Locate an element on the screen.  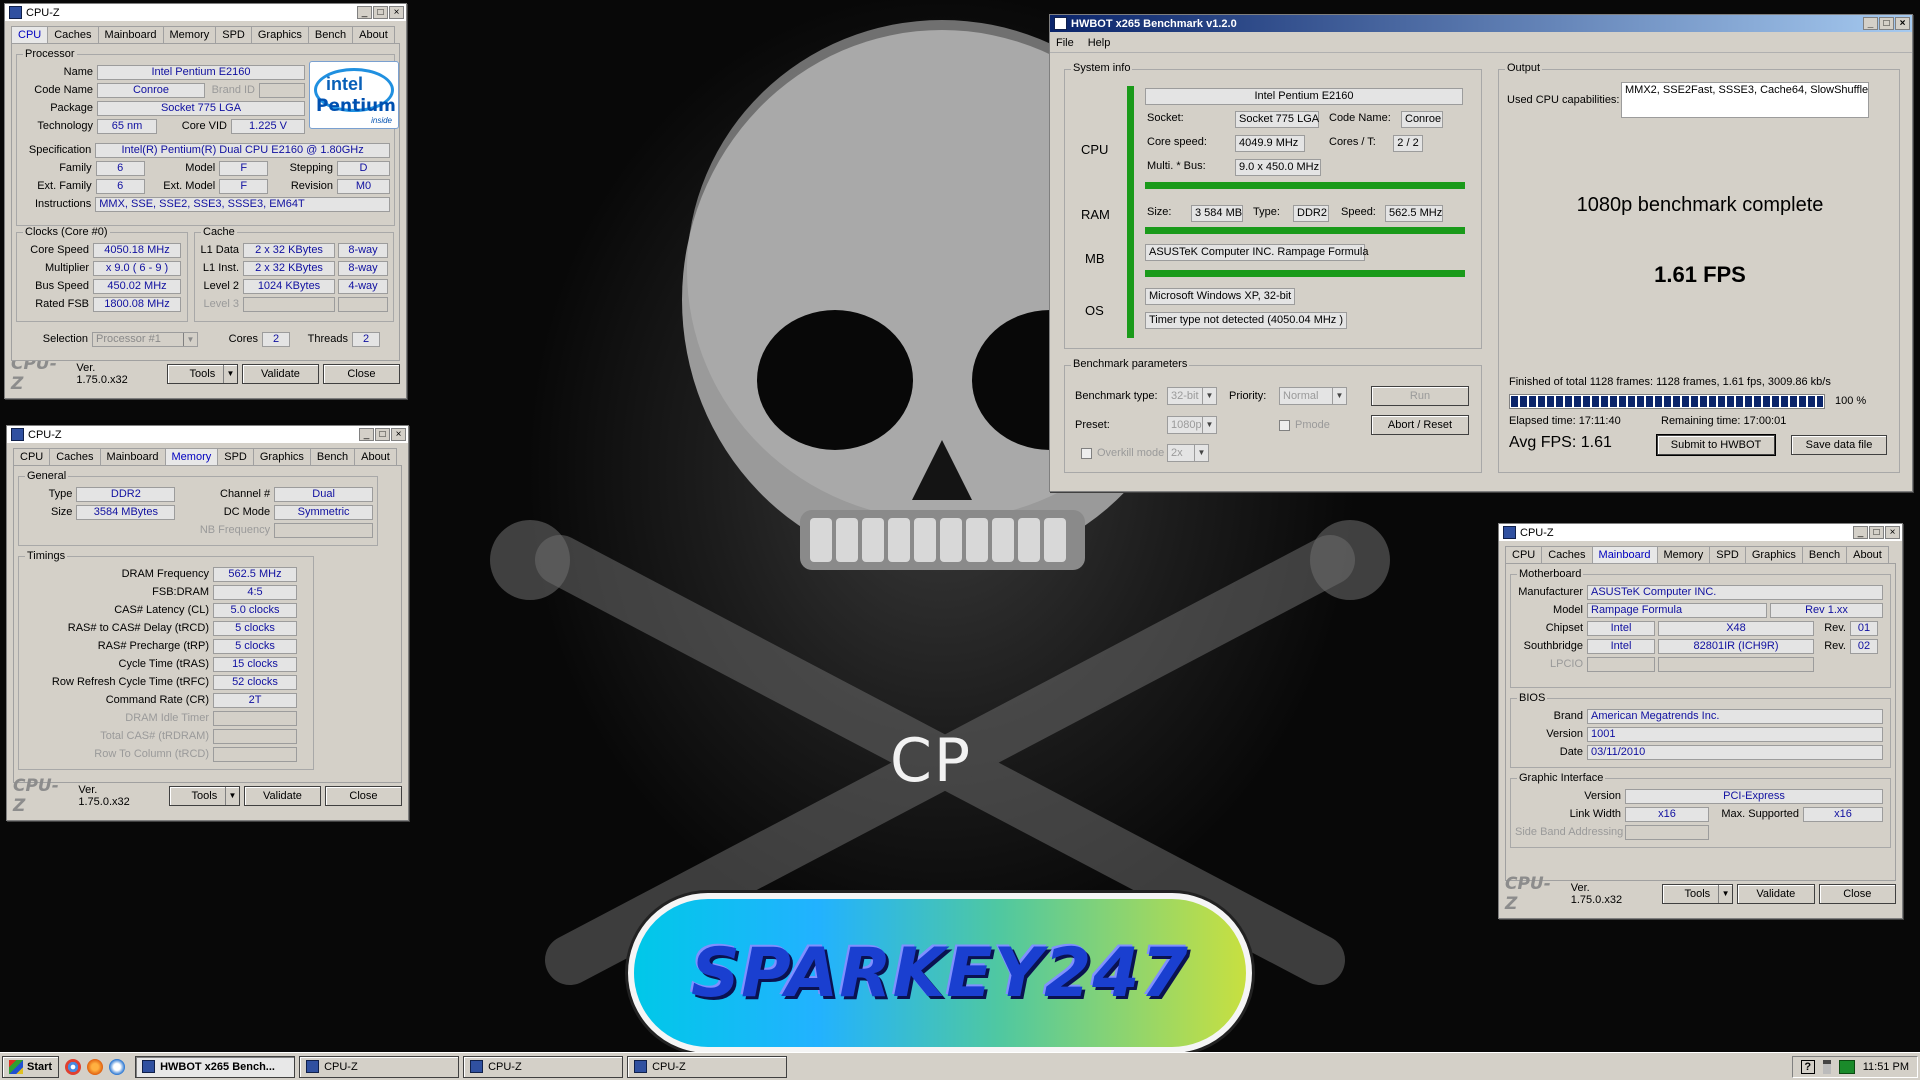
mb-value: ASUSTeK Computer INC. Rampage Formula is located at coordinates (1256, 252).